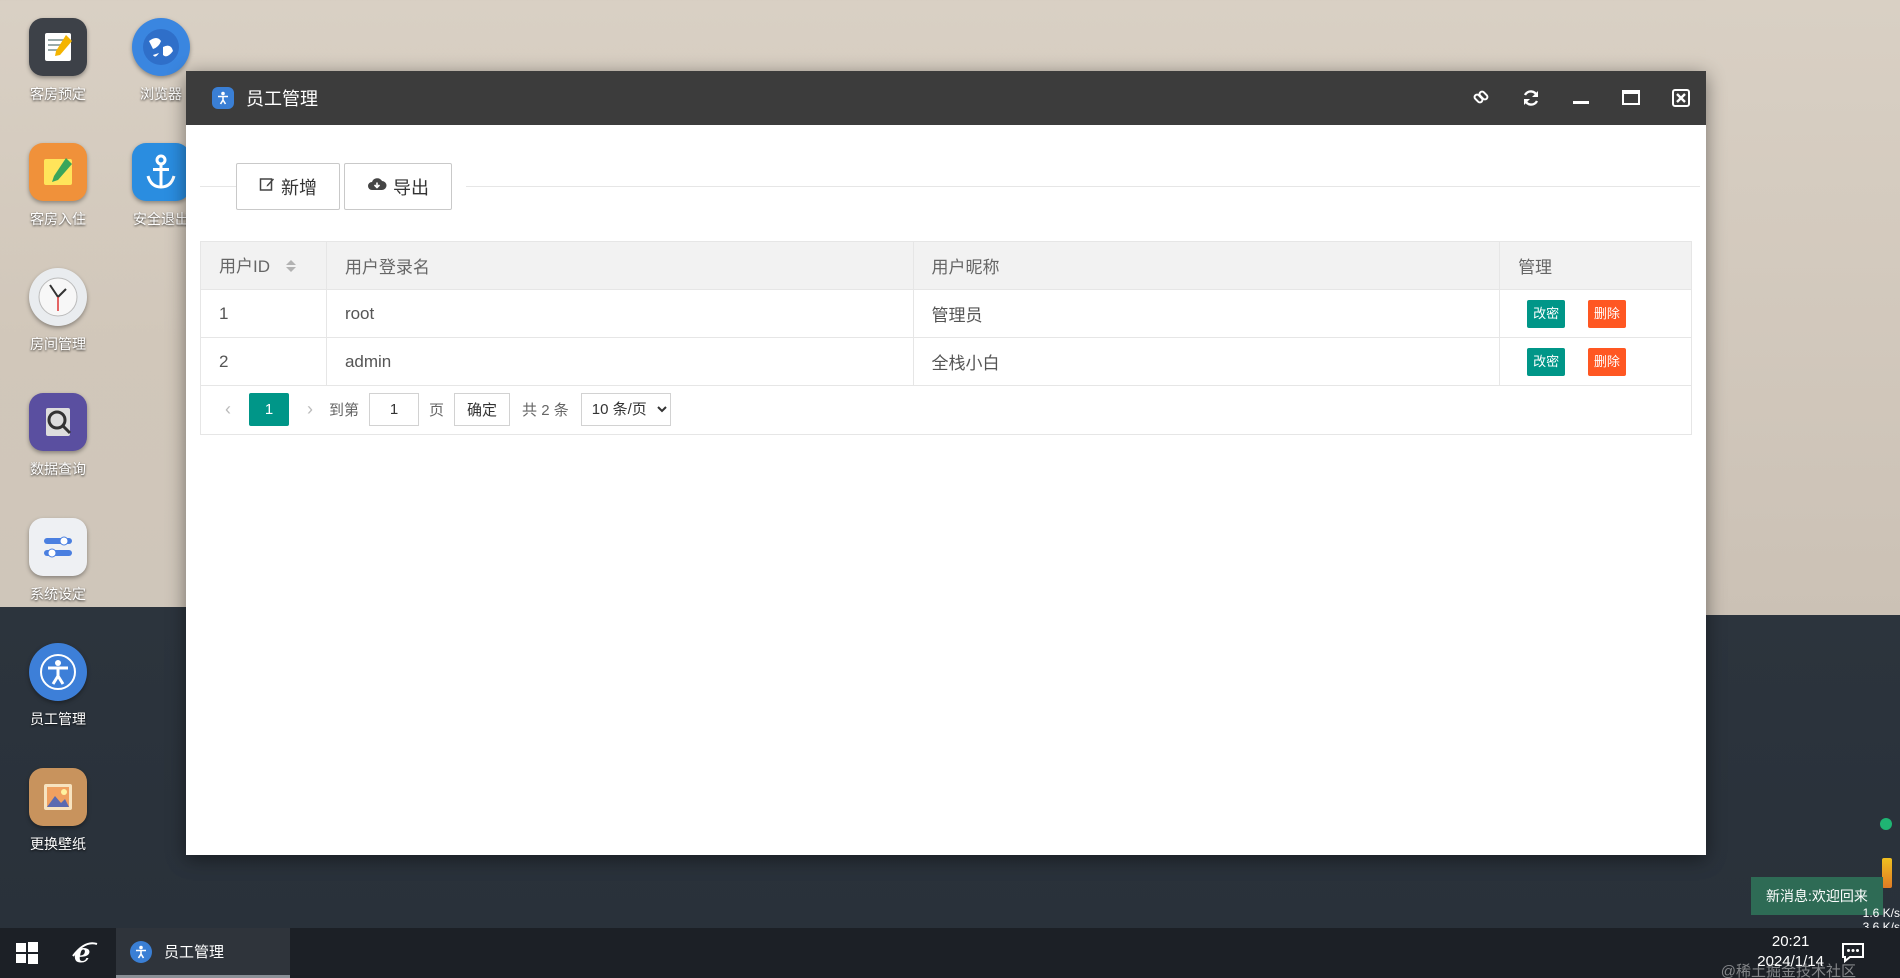 This screenshot has height=978, width=1900. I want to click on export-button-label: 导出, so click(411, 187).